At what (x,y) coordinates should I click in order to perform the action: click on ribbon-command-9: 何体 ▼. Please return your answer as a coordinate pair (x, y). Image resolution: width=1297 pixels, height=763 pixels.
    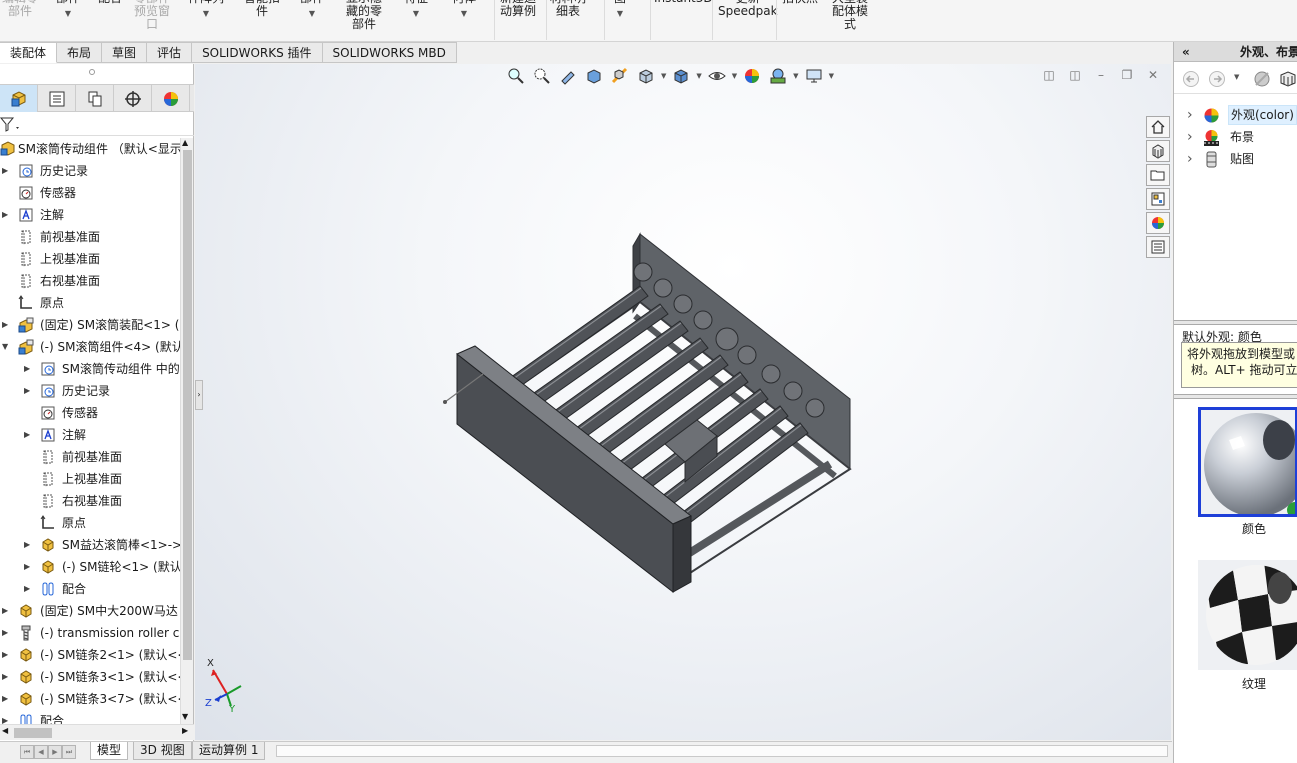
    Looking at the image, I should click on (464, 10).